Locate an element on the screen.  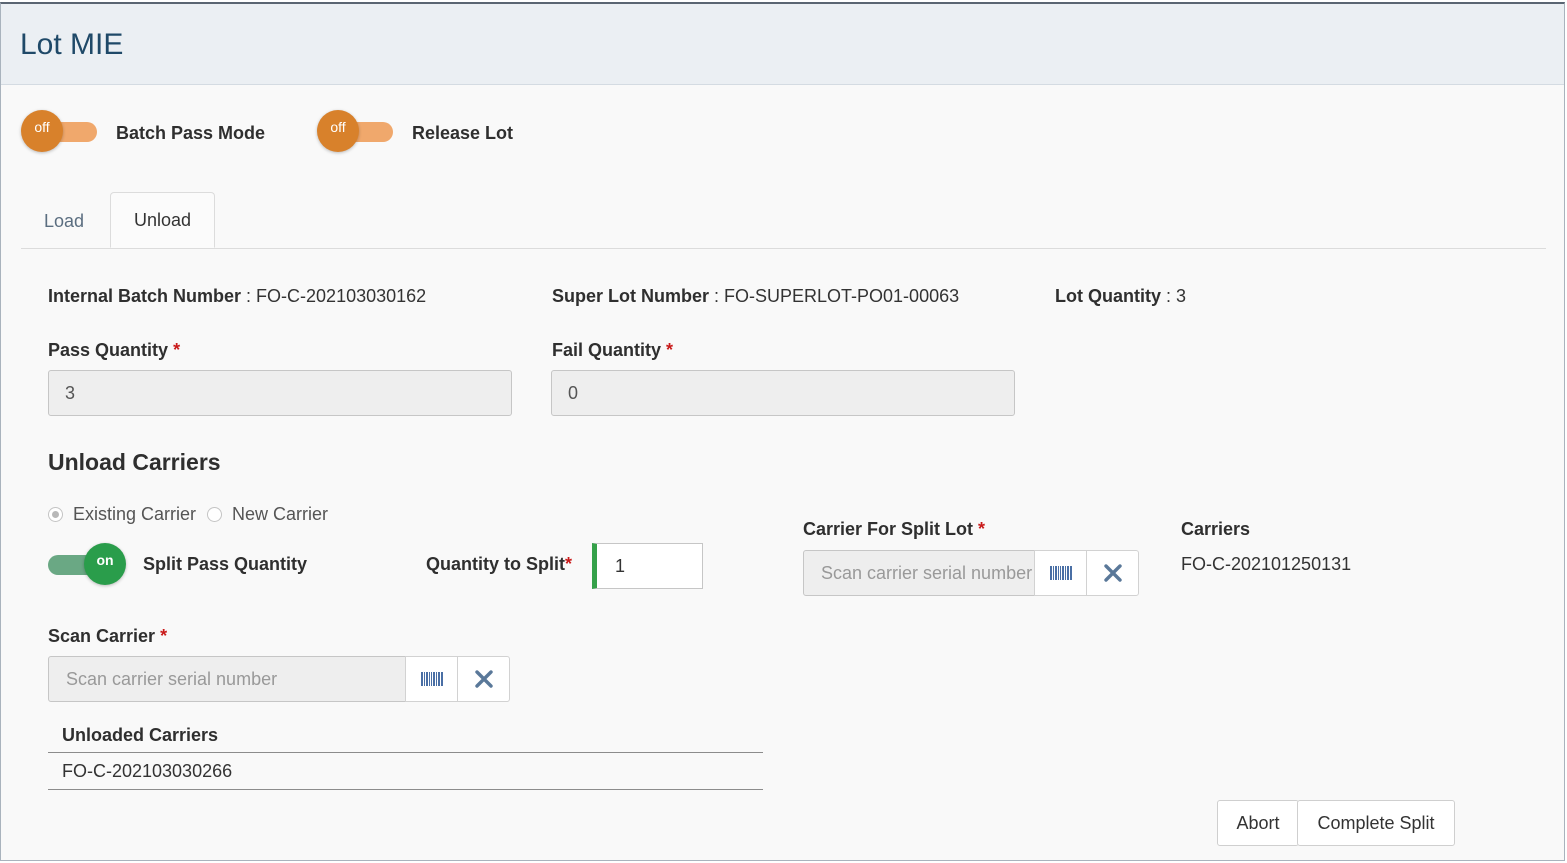
scan-carrier-label: Scan Carrier * is located at coordinates (107, 636).